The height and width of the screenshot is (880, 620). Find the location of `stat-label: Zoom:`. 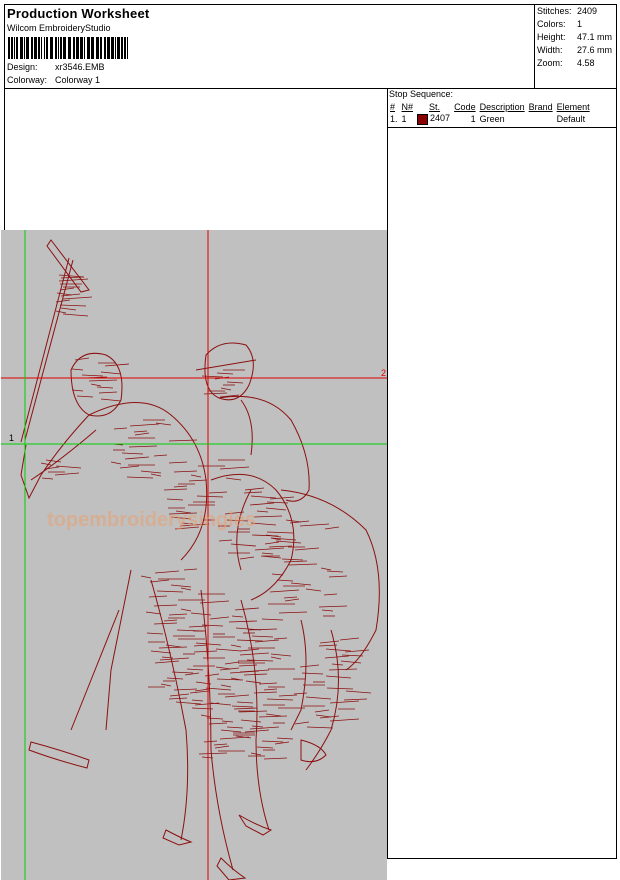

stat-label: Zoom: is located at coordinates (550, 63).